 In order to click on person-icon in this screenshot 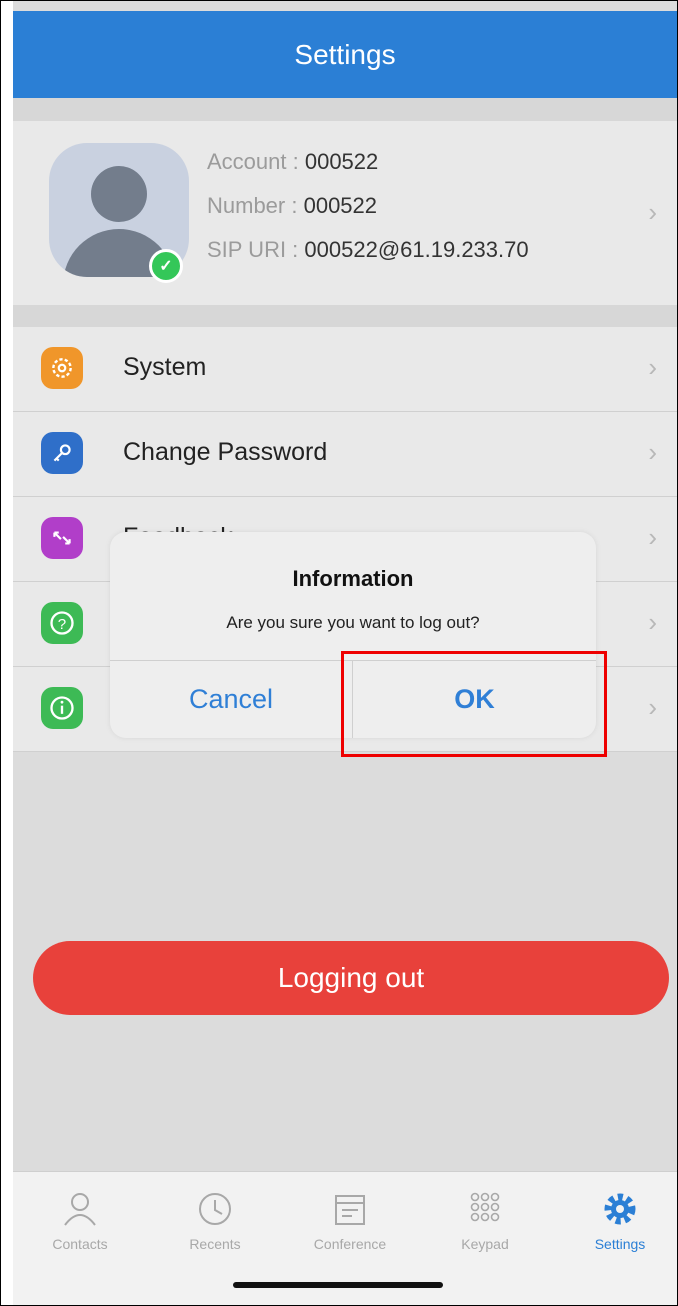, I will do `click(80, 1209)`.